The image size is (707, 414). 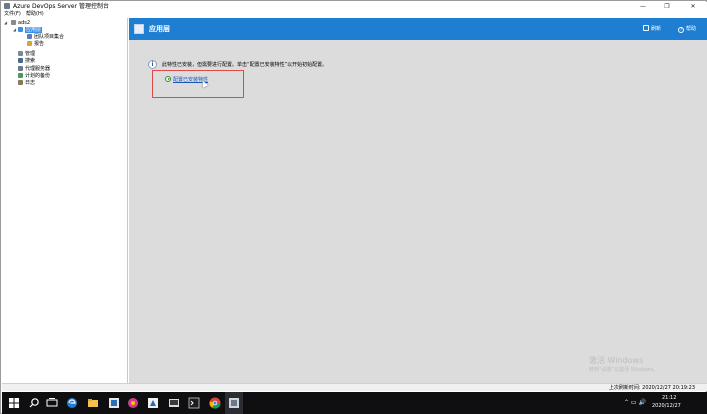 What do you see at coordinates (30, 30) in the screenshot?
I see `tree-item-application-tier: 应用层` at bounding box center [30, 30].